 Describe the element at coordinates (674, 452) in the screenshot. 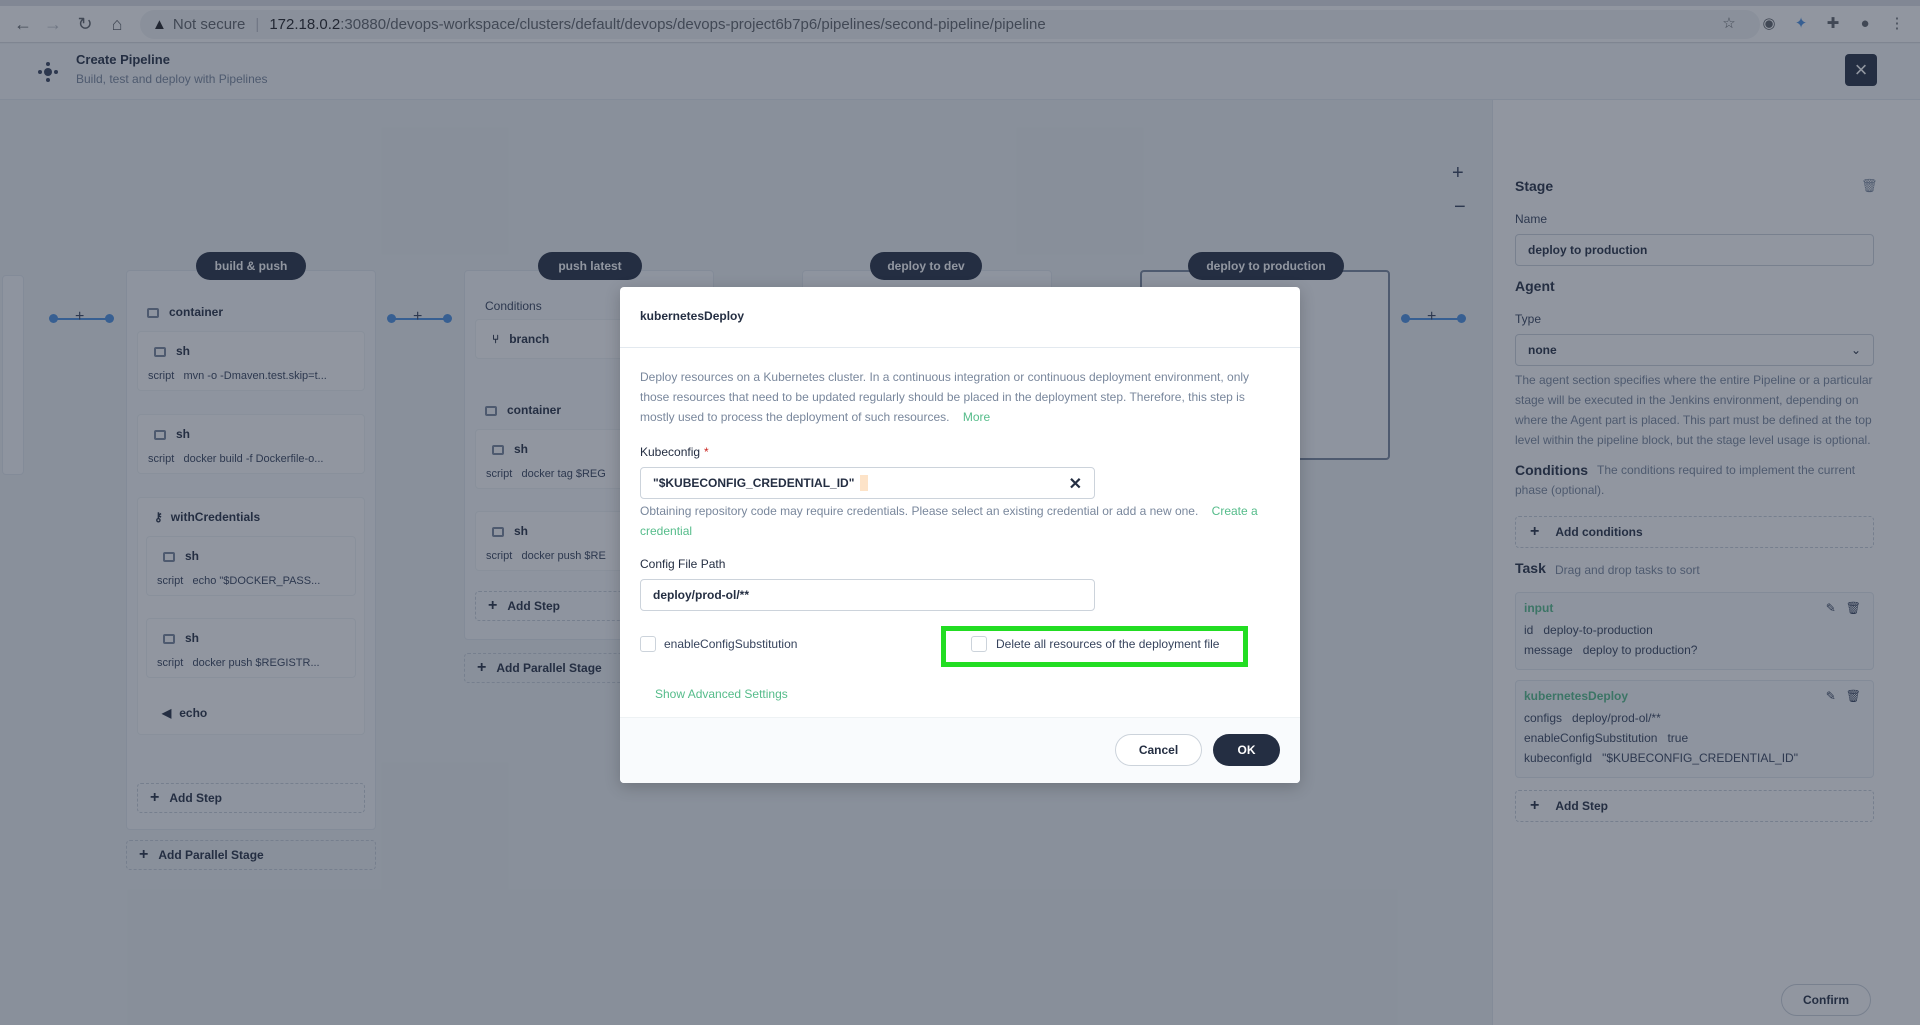

I see `kubeconfig-label: Kubeconfig *` at that location.